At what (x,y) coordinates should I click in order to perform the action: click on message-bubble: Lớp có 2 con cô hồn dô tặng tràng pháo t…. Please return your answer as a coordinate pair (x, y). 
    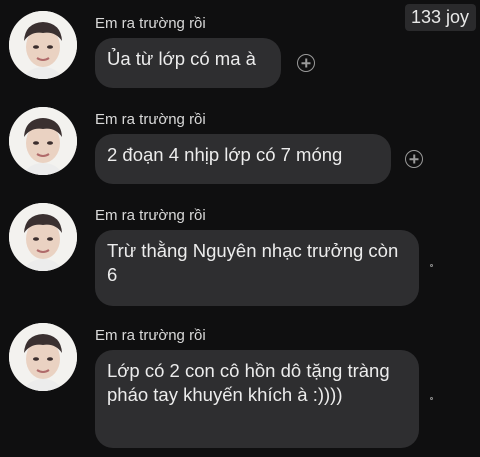
    Looking at the image, I should click on (257, 399).